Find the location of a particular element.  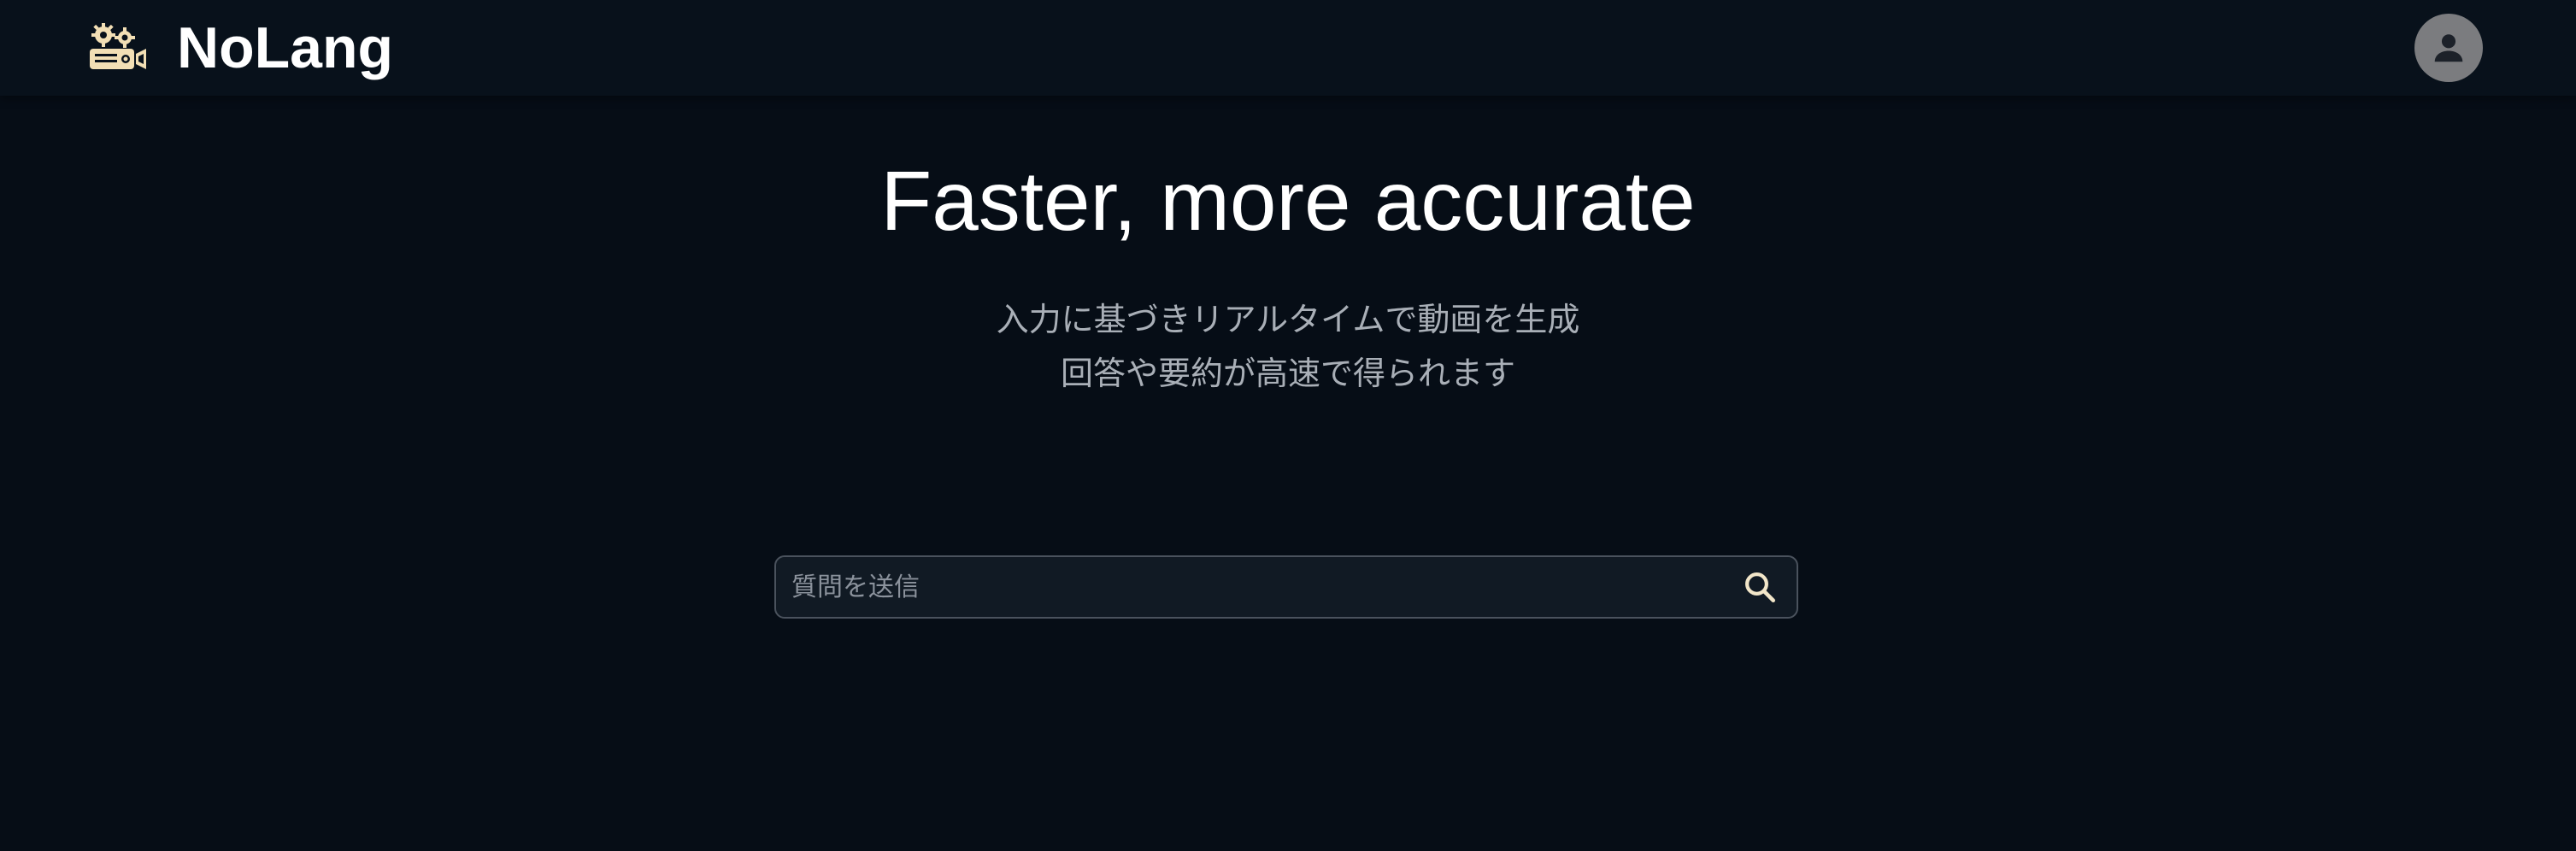

brand-home-link: NoLang is located at coordinates (240, 47).